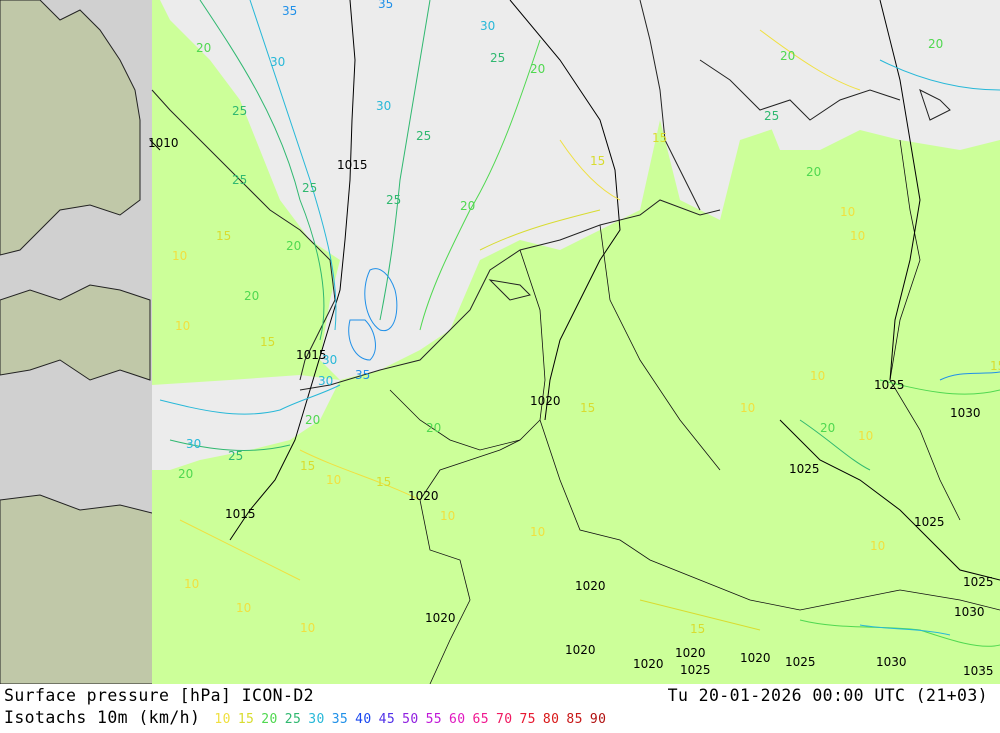 The image size is (1000, 733). I want to click on legend-value: 90, so click(598, 719).